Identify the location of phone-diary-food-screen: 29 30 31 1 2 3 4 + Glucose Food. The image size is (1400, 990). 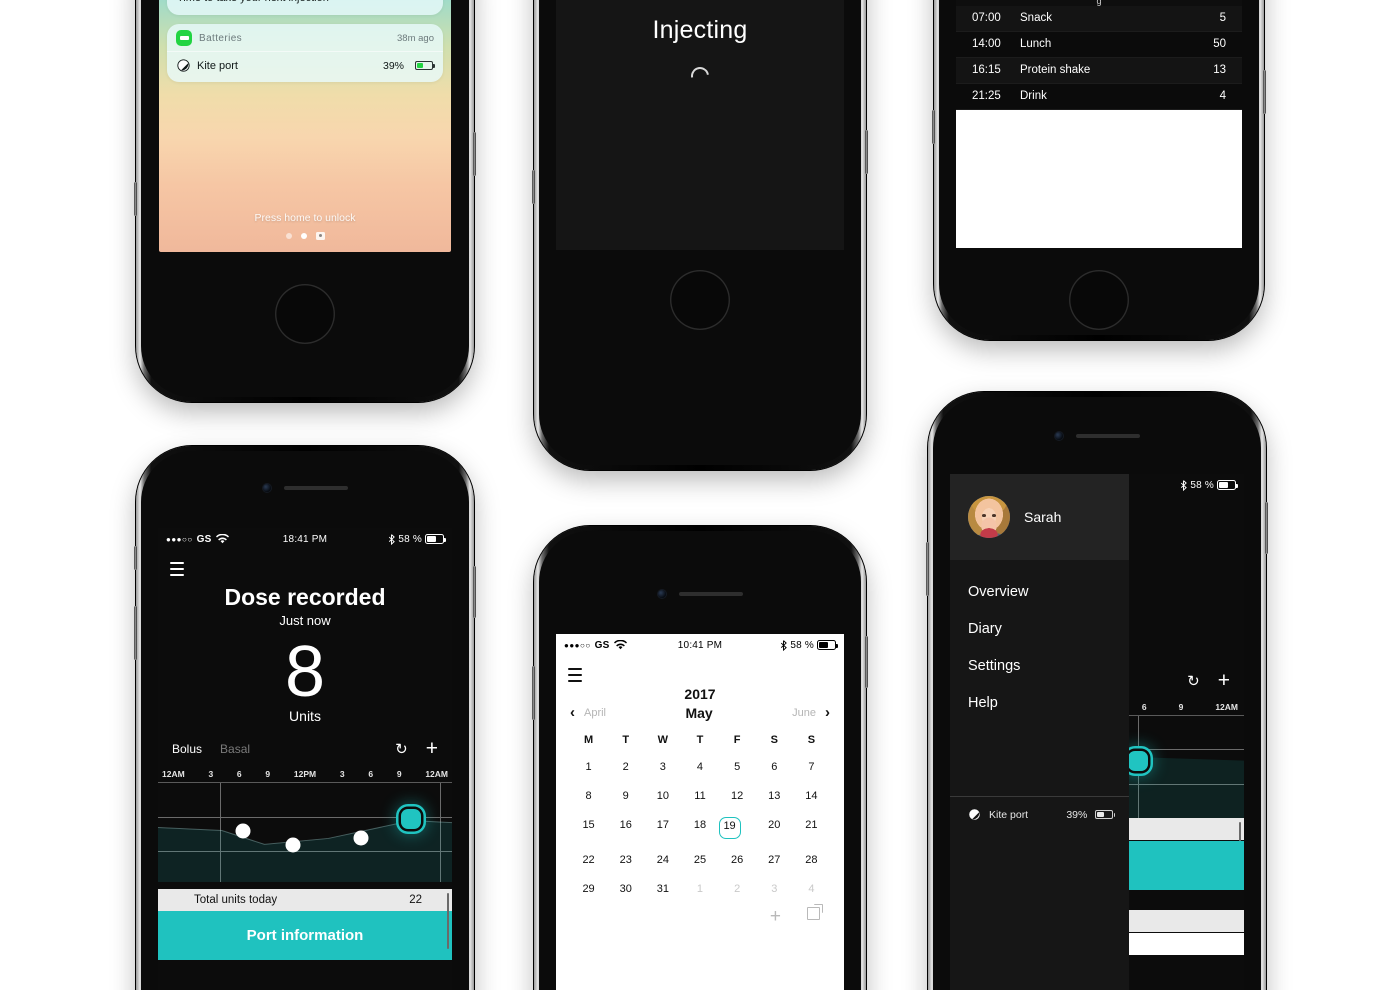
(1099, 124).